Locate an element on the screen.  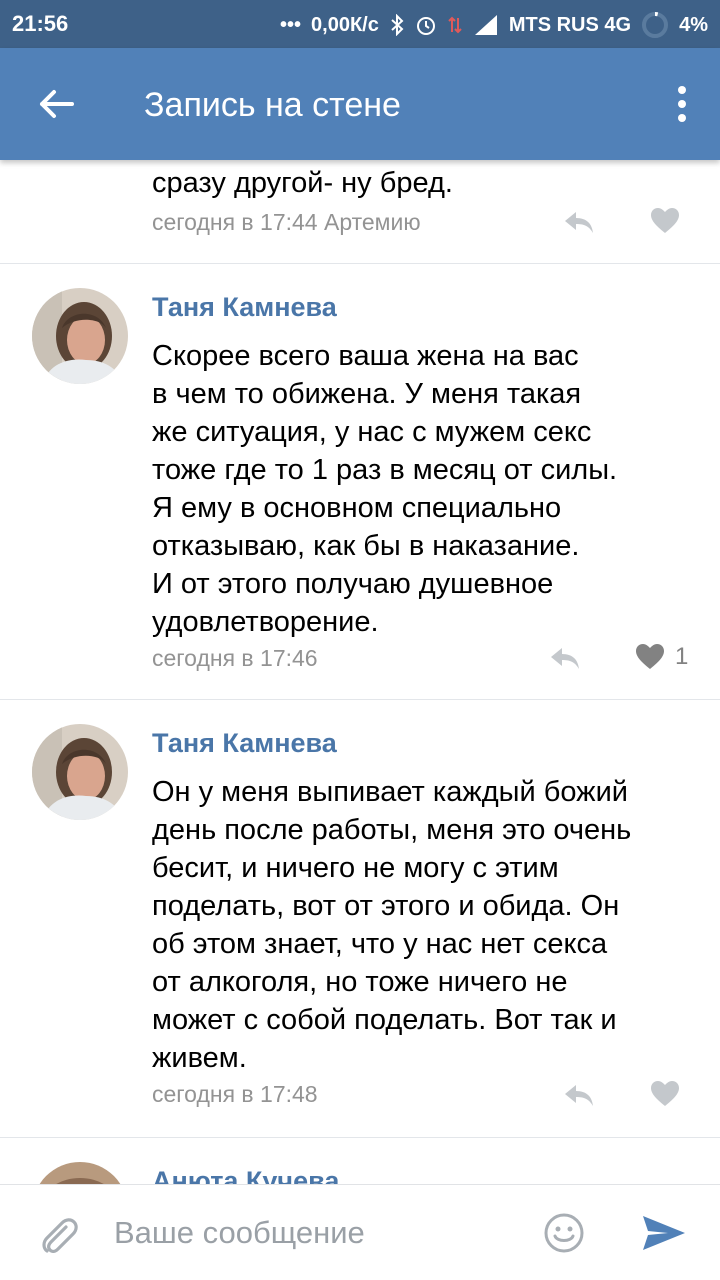
message-input is located at coordinates (314, 1233).